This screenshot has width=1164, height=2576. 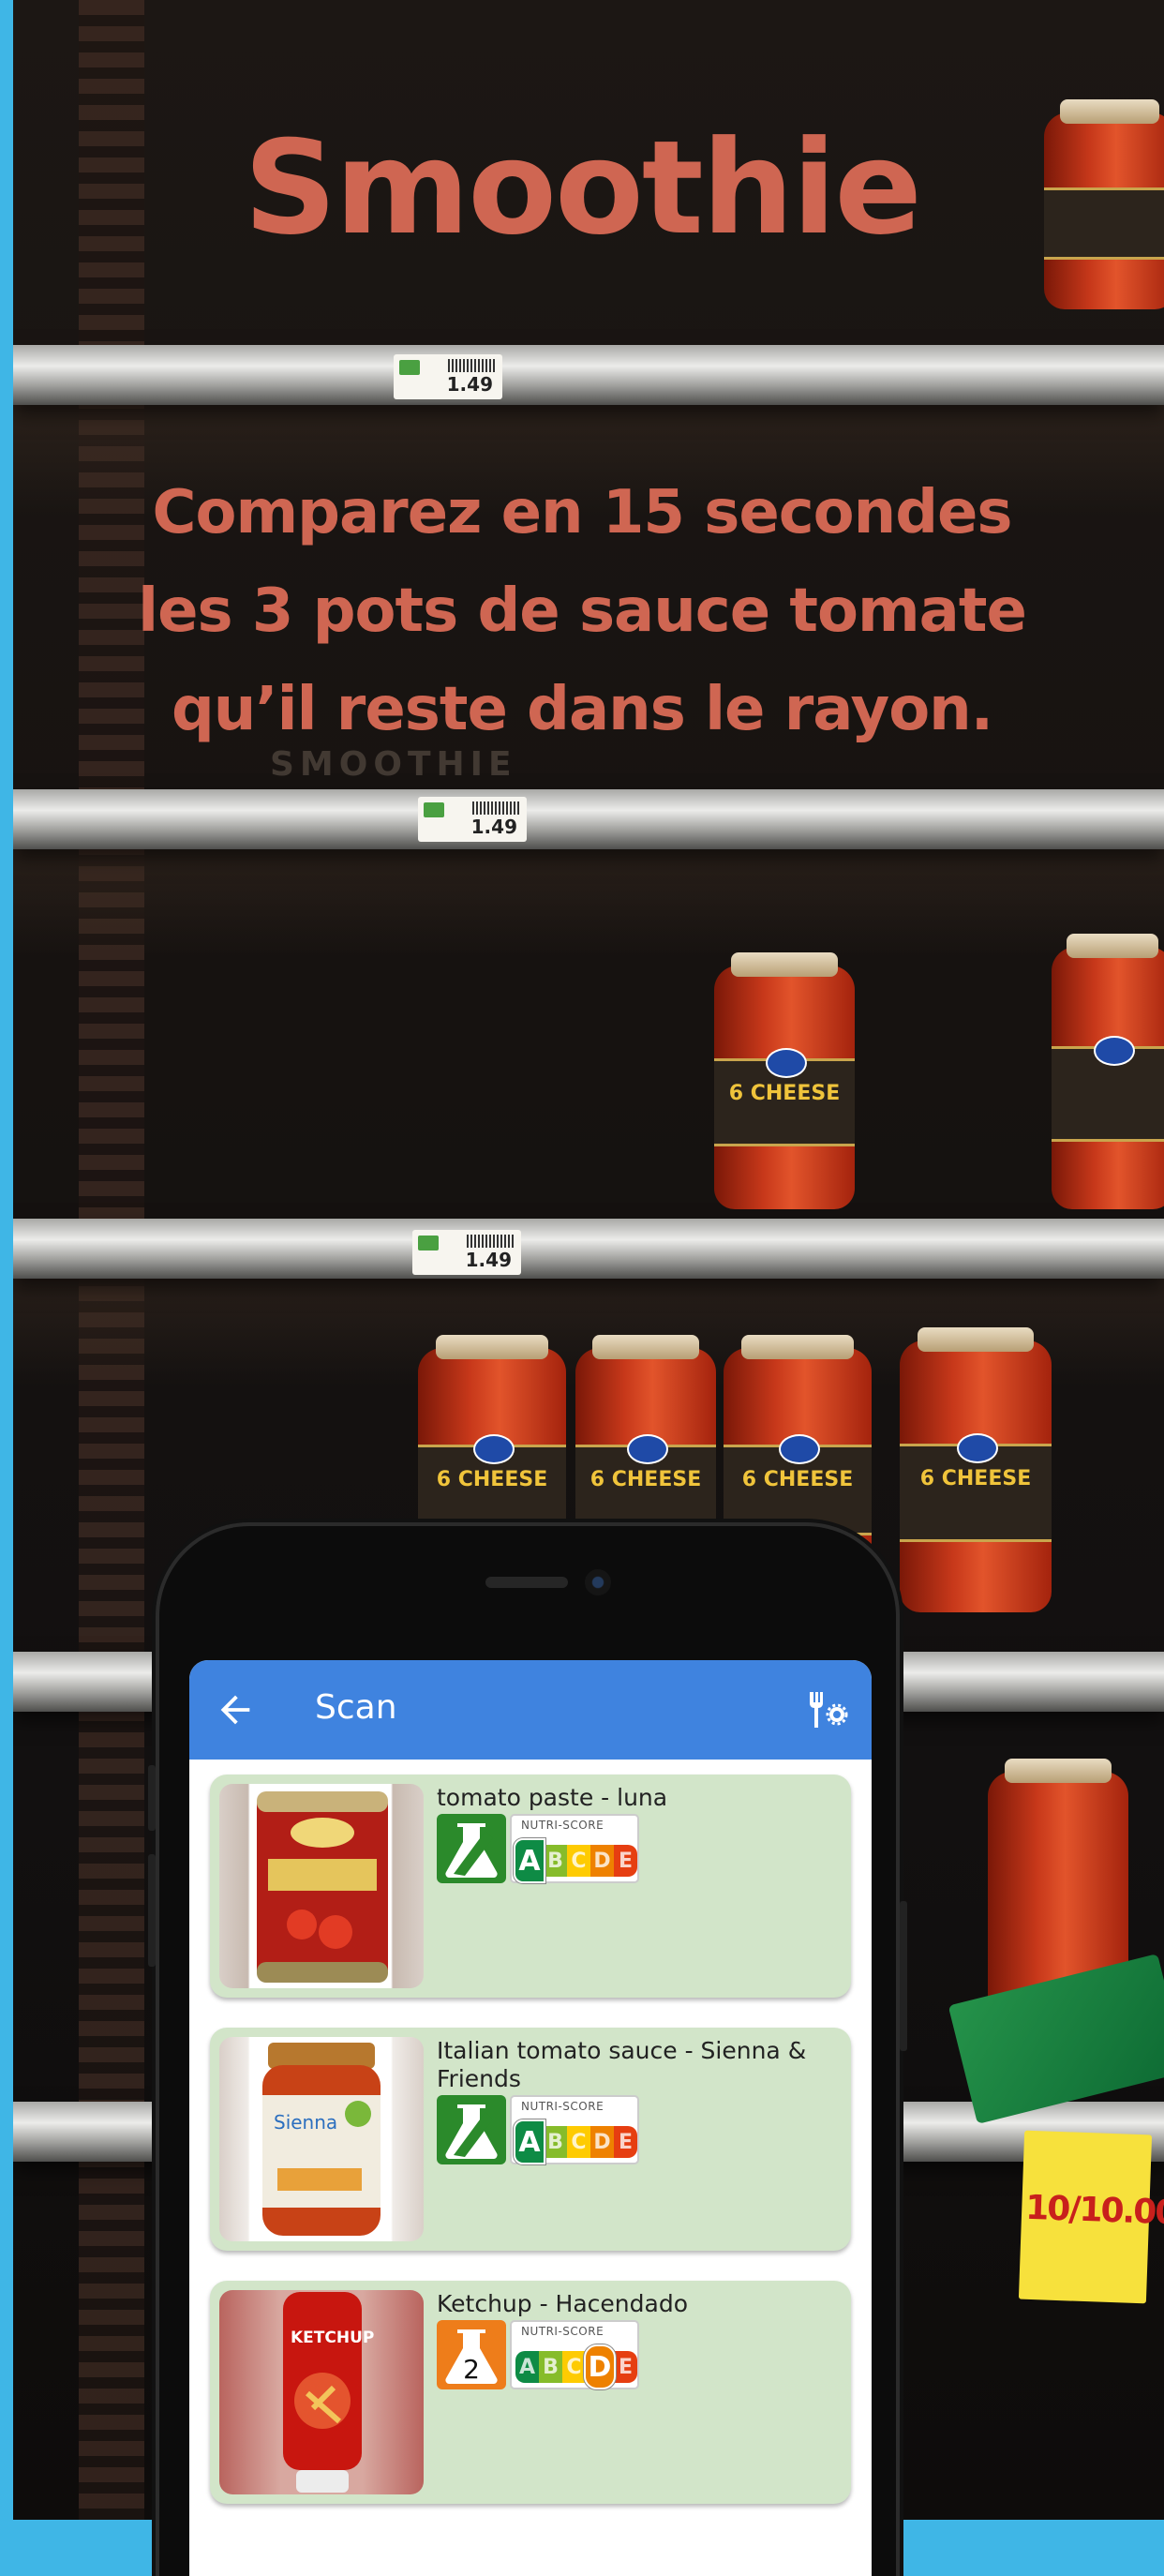 I want to click on shelf-shadow, so click(x=588, y=900).